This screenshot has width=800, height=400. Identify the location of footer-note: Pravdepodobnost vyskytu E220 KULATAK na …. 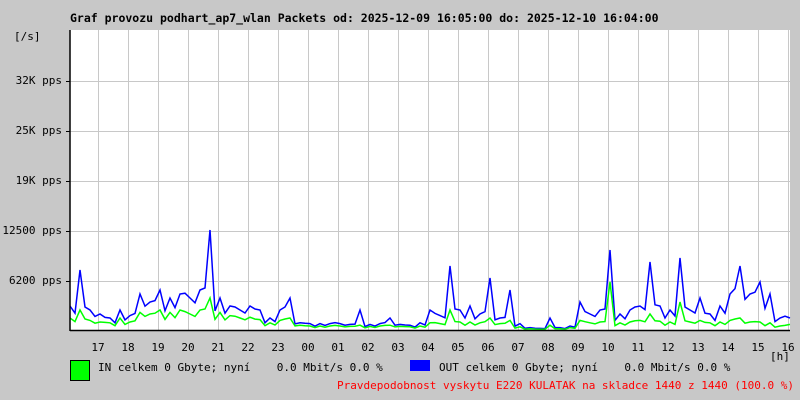
(565, 385).